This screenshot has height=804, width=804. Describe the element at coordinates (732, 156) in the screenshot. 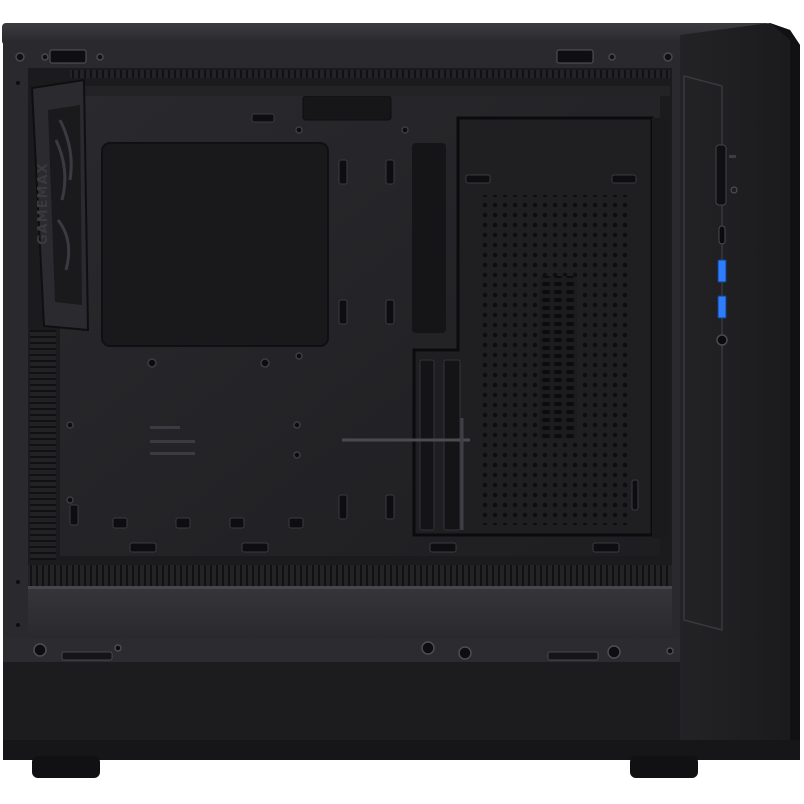

I see `power-led` at that location.